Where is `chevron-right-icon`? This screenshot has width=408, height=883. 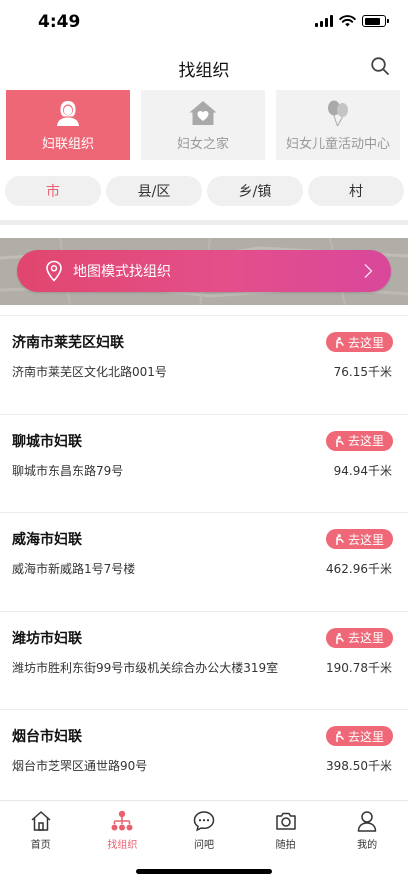 chevron-right-icon is located at coordinates (368, 271).